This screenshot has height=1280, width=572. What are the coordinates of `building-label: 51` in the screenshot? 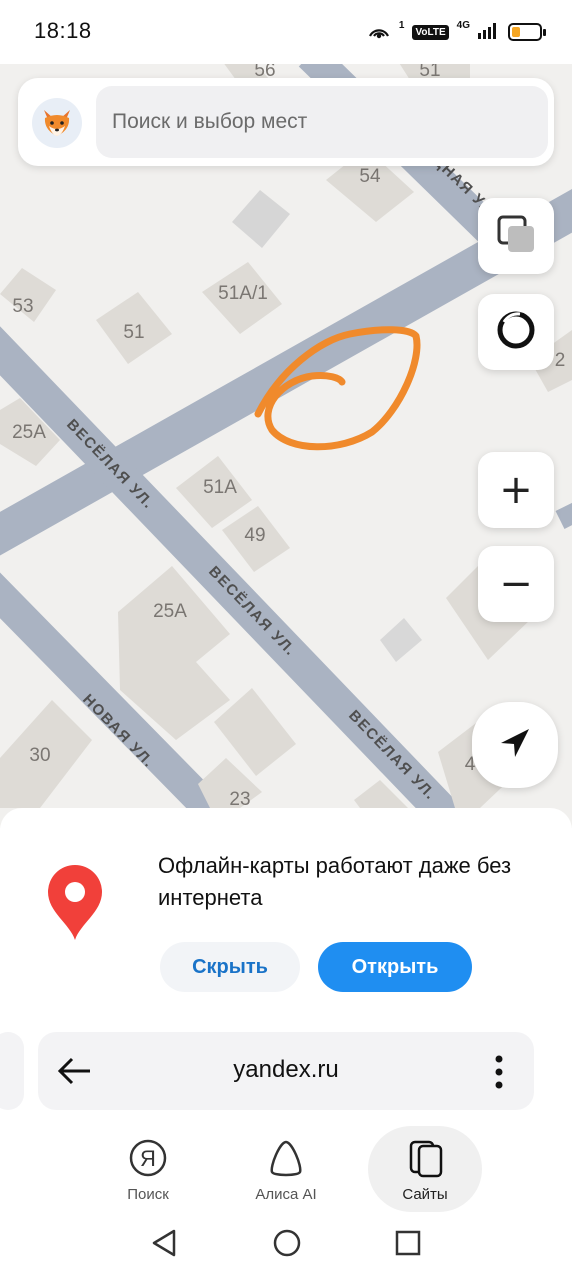 It's located at (133, 332).